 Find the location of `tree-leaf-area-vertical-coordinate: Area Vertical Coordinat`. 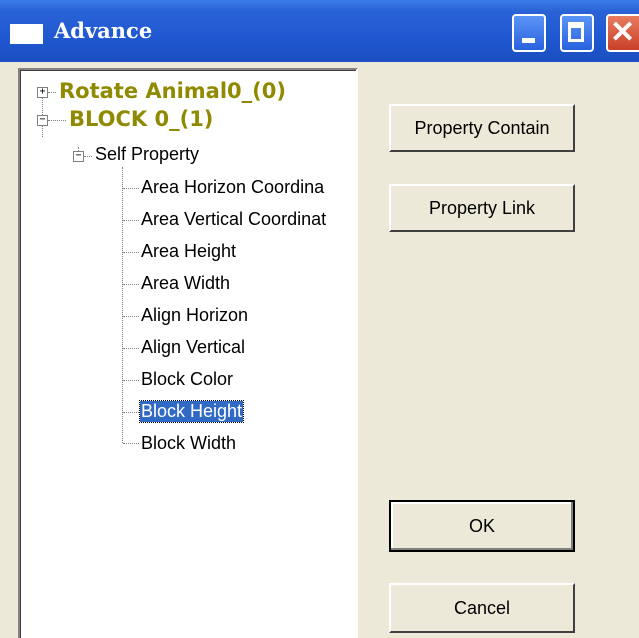

tree-leaf-area-vertical-coordinate: Area Vertical Coordinat is located at coordinates (233, 219).